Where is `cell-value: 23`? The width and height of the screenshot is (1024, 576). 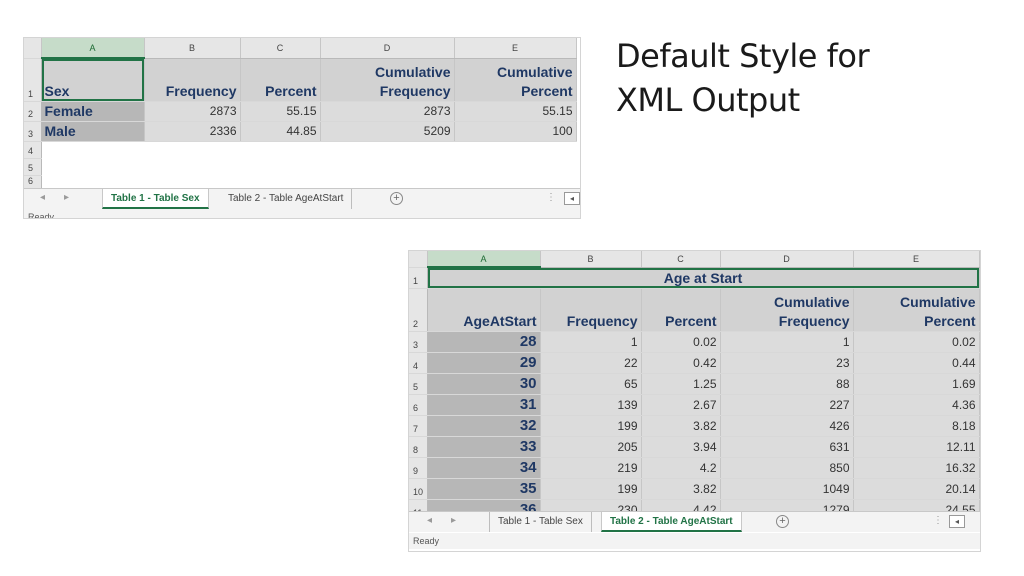 cell-value: 23 is located at coordinates (787, 363).